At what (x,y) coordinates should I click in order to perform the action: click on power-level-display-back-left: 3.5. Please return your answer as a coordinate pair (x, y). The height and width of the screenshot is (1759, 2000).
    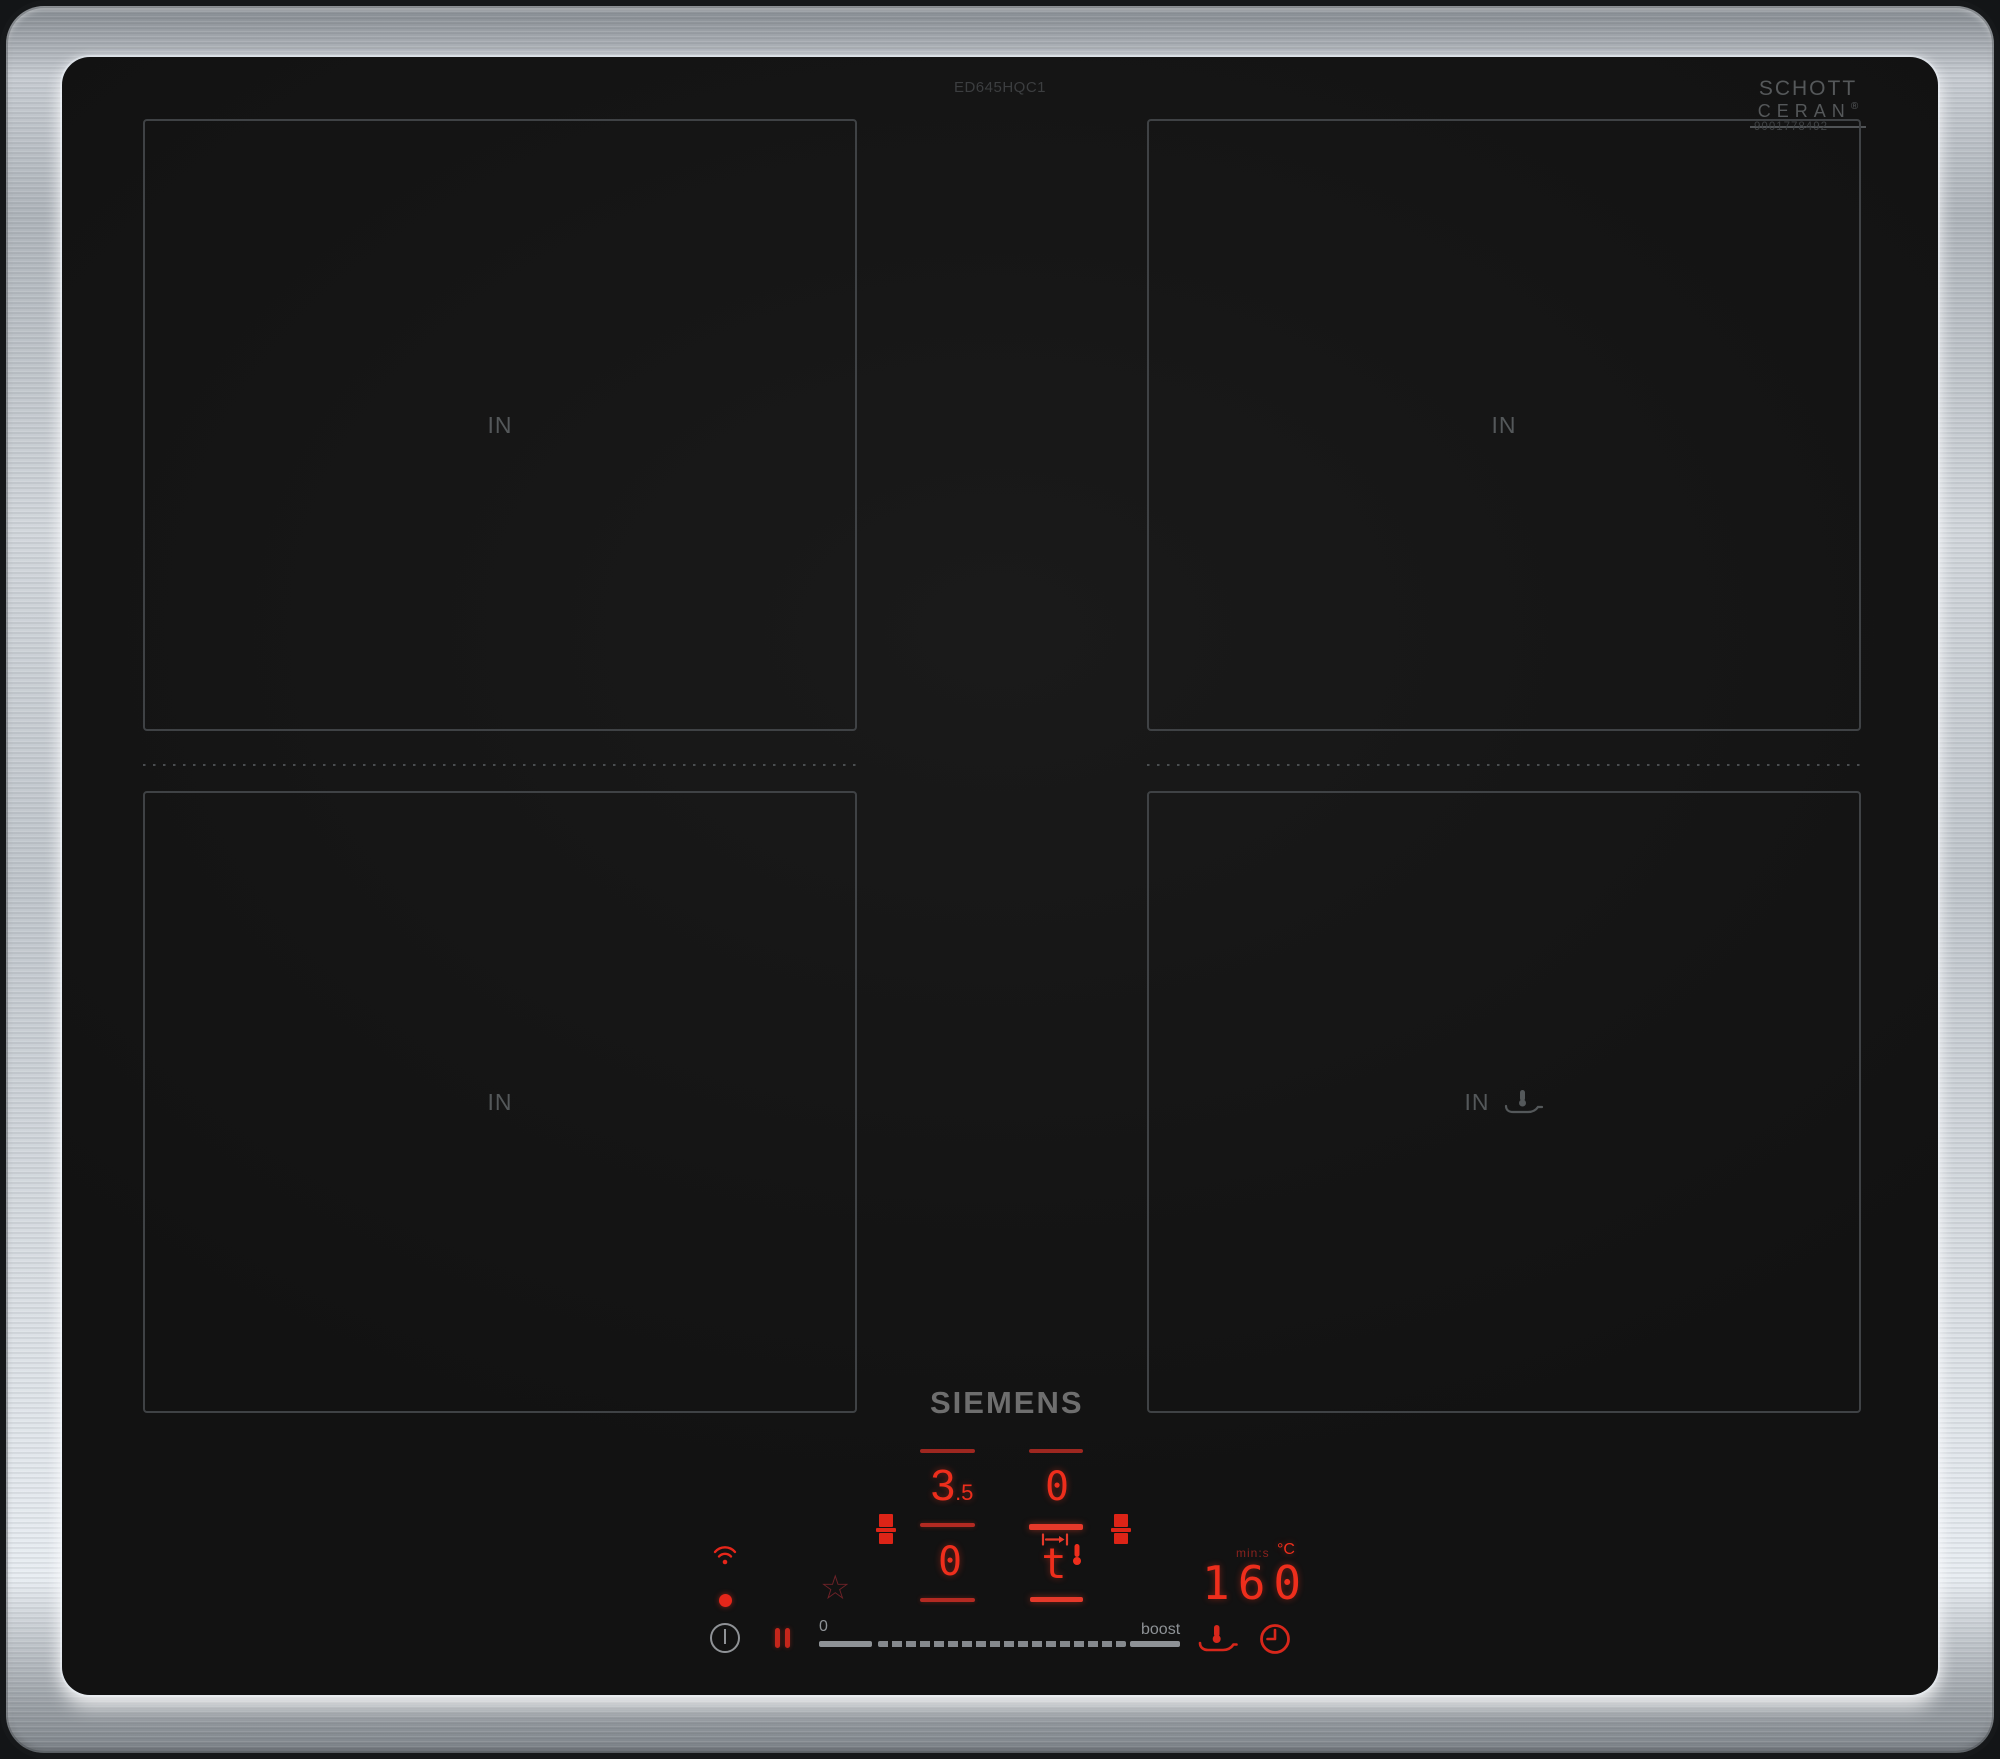
    Looking at the image, I should click on (952, 1486).